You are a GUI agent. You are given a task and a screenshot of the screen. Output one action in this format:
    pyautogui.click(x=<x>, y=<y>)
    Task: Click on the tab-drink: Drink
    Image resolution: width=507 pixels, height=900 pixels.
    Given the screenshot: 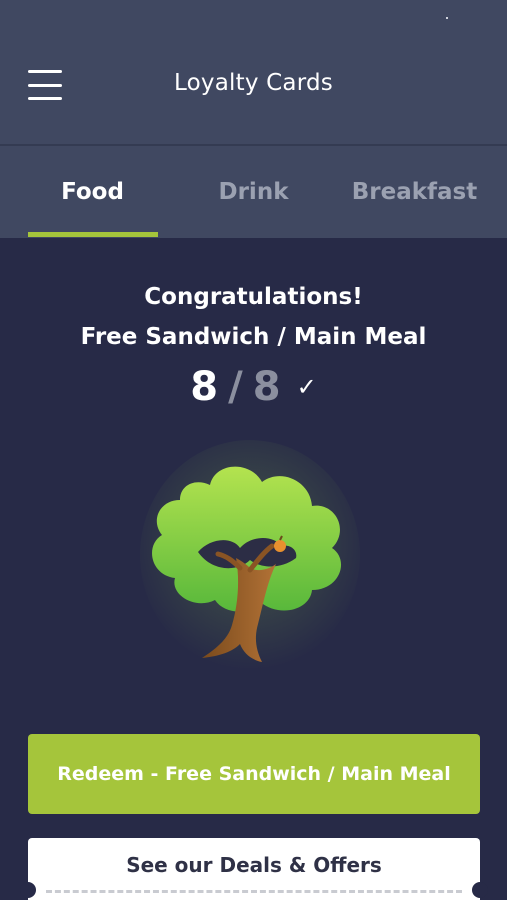 What is the action you would take?
    pyautogui.click(x=253, y=192)
    